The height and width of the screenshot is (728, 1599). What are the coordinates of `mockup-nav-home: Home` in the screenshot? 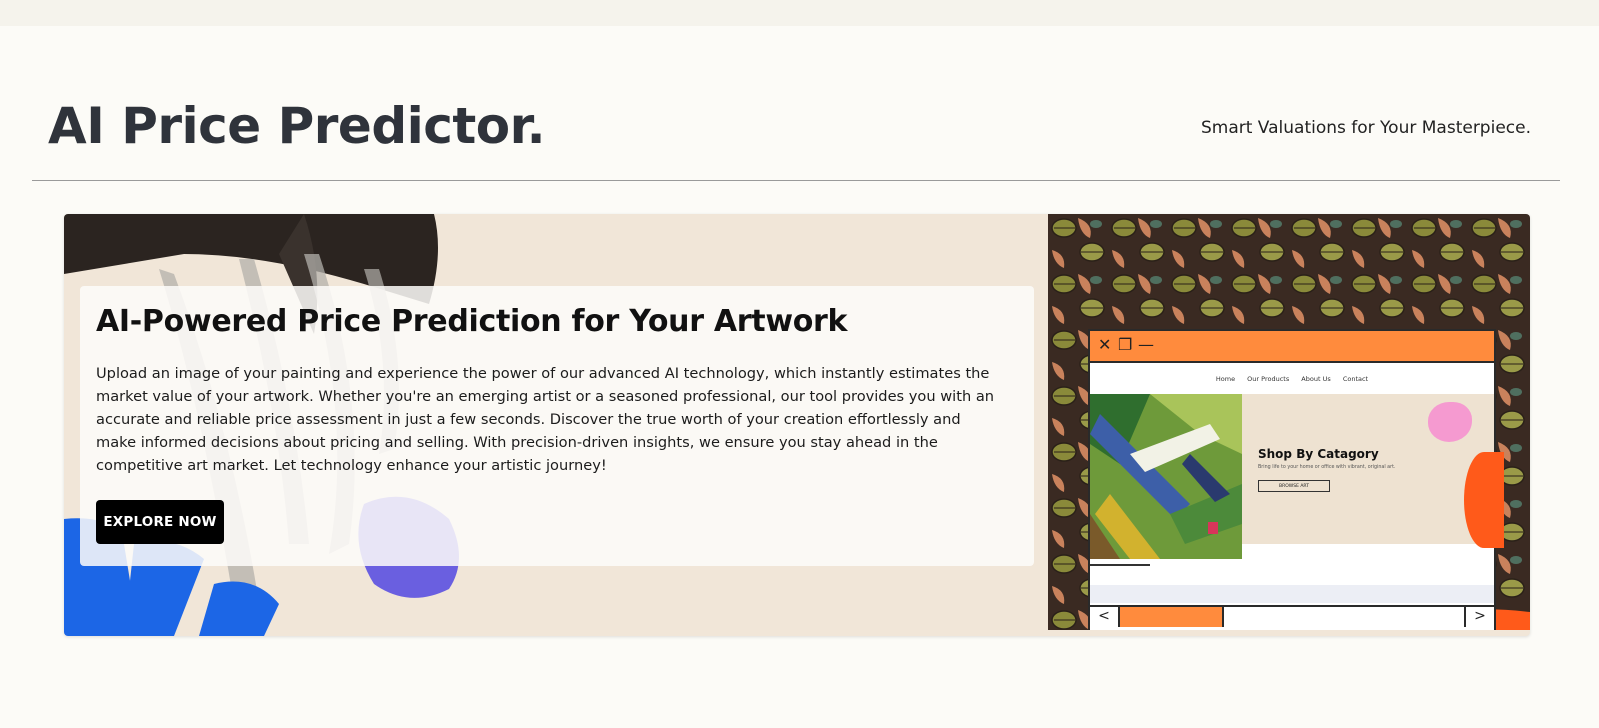 It's located at (1225, 379).